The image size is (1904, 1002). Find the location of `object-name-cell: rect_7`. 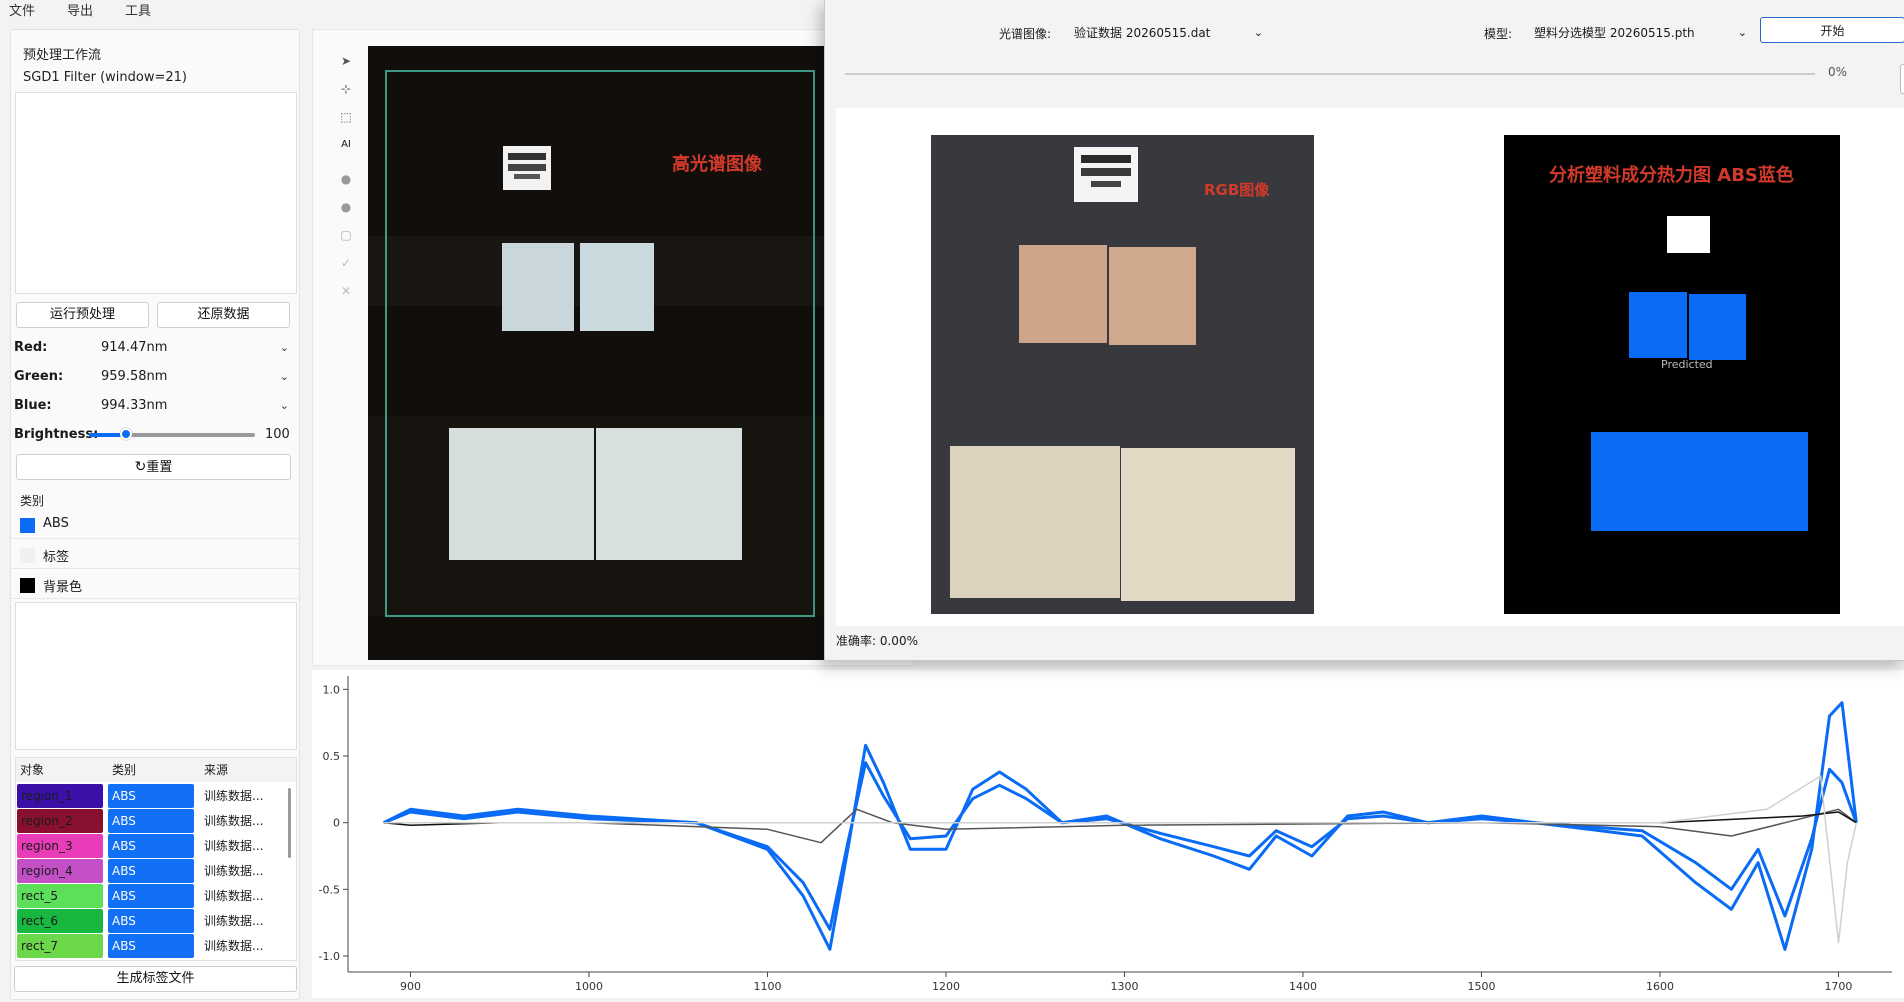

object-name-cell: rect_7 is located at coordinates (60, 946).